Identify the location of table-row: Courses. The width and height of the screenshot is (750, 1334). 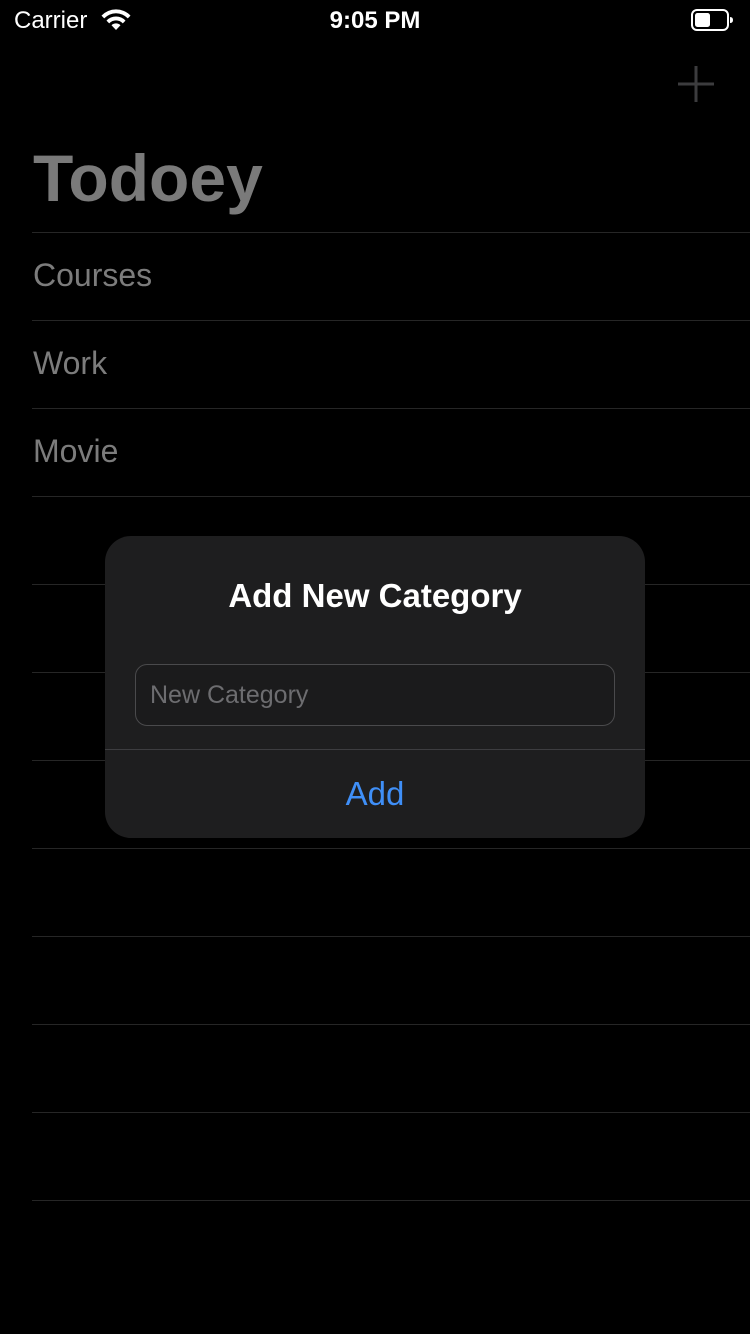
(391, 276).